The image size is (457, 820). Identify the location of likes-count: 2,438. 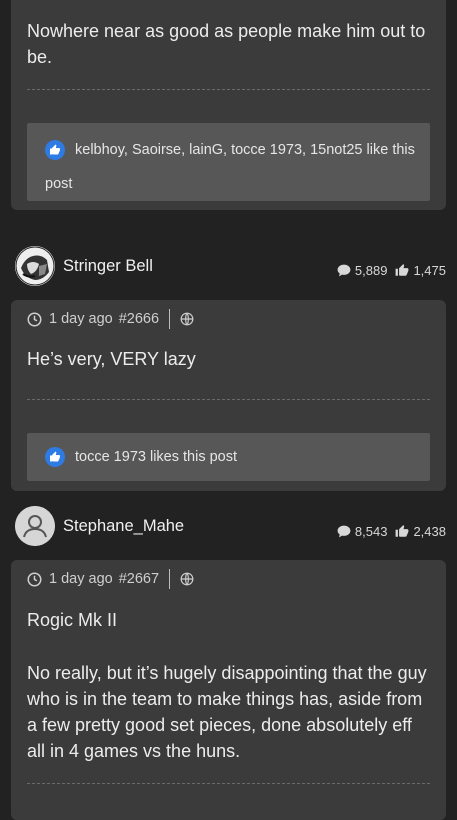
(429, 531).